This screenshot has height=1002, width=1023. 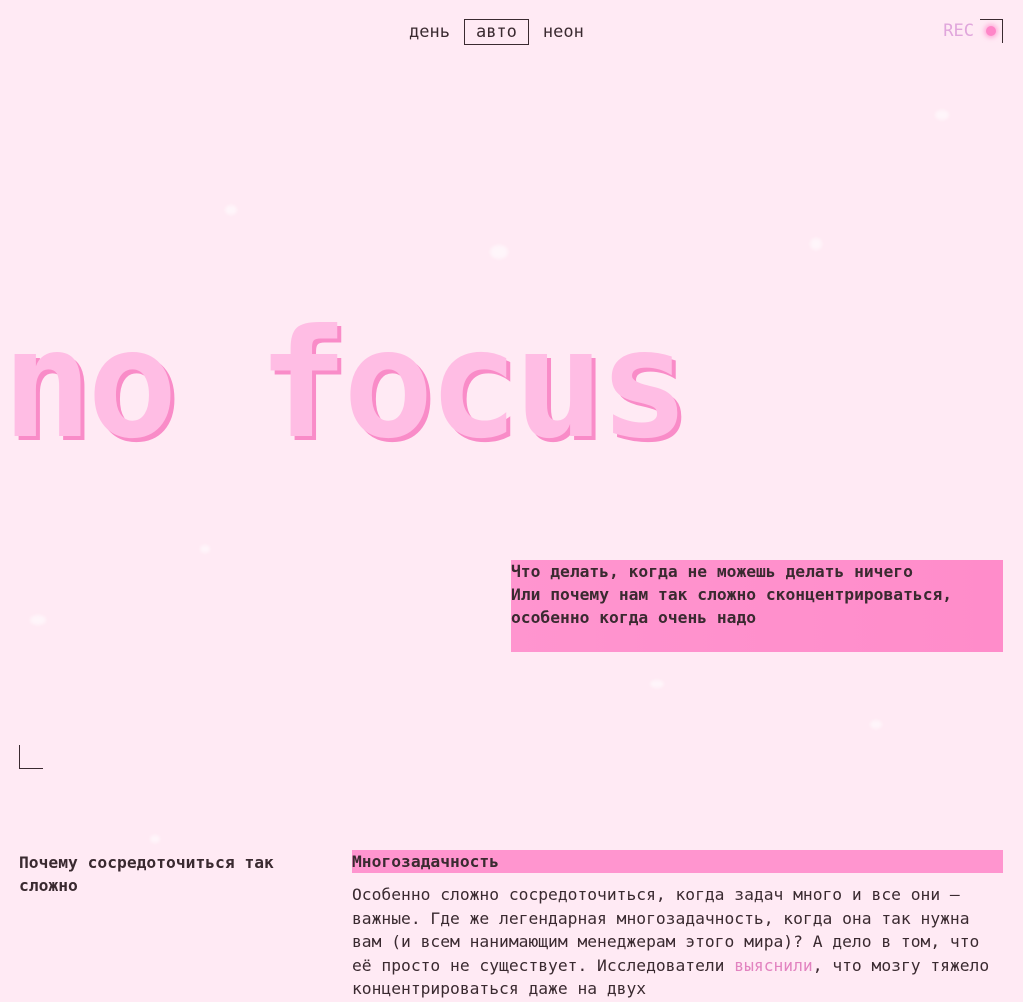 What do you see at coordinates (429, 32) in the screenshot?
I see `theme-option-day: день` at bounding box center [429, 32].